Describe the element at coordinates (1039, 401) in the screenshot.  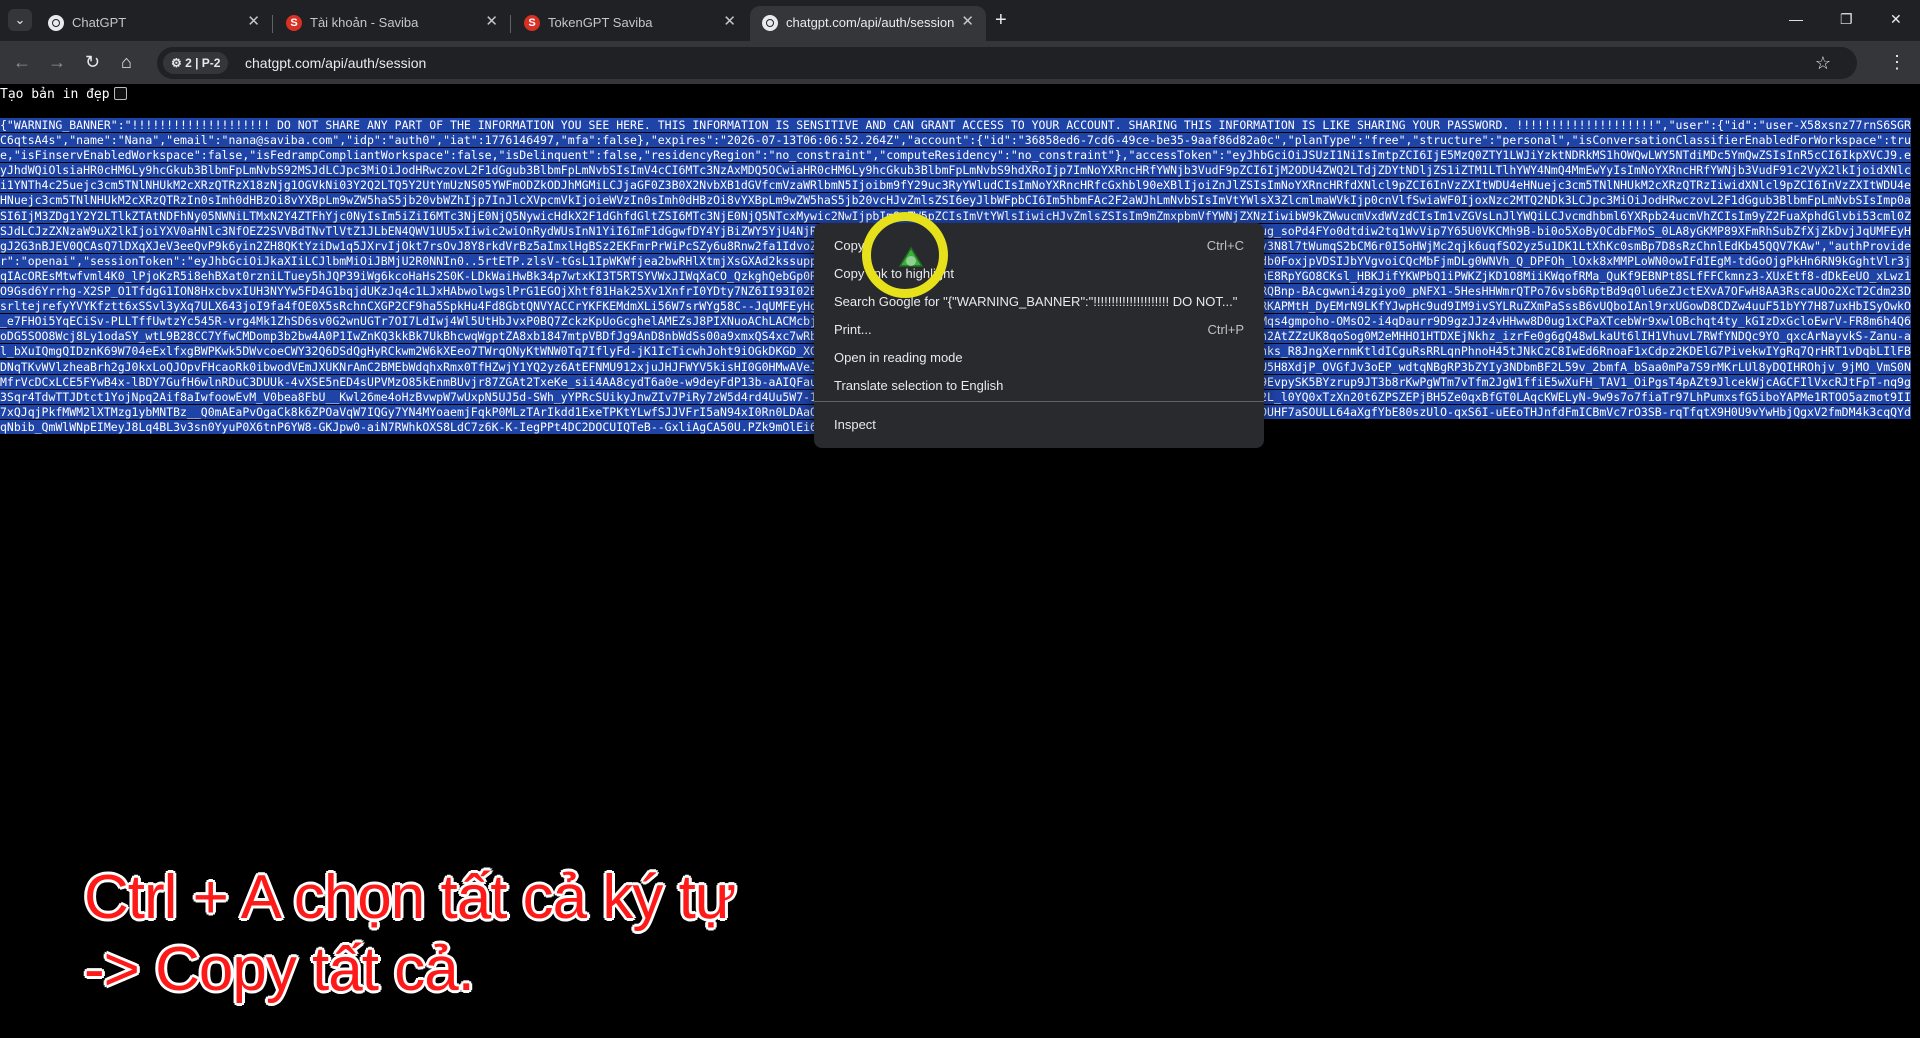
I see `menu-divider` at that location.